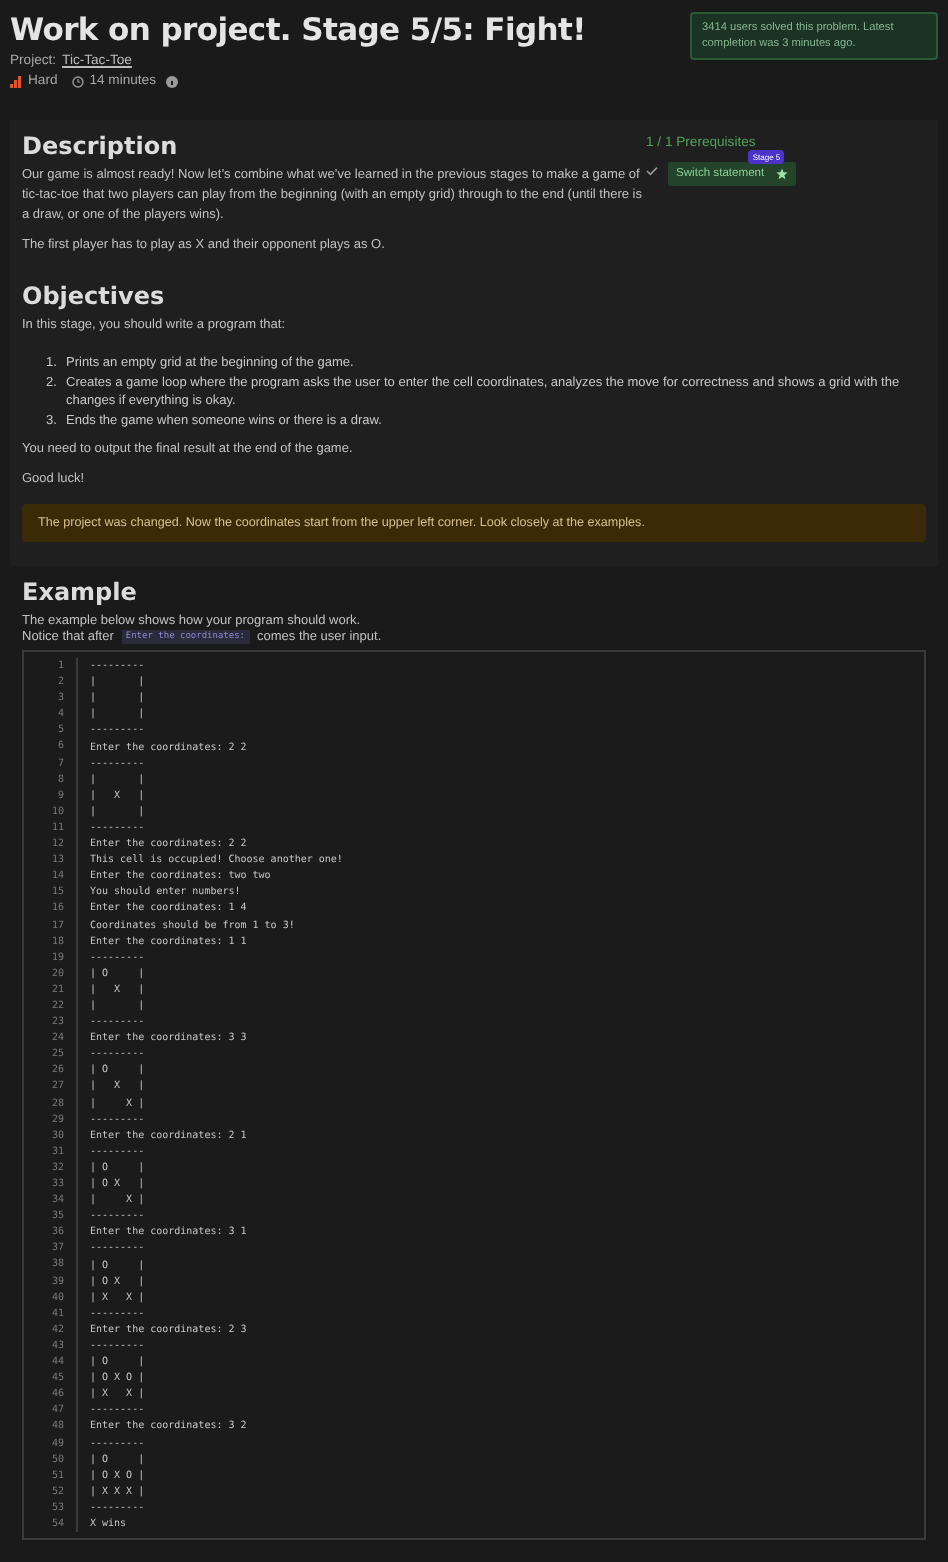  What do you see at coordinates (101, 146) in the screenshot?
I see `section-heading: Description` at bounding box center [101, 146].